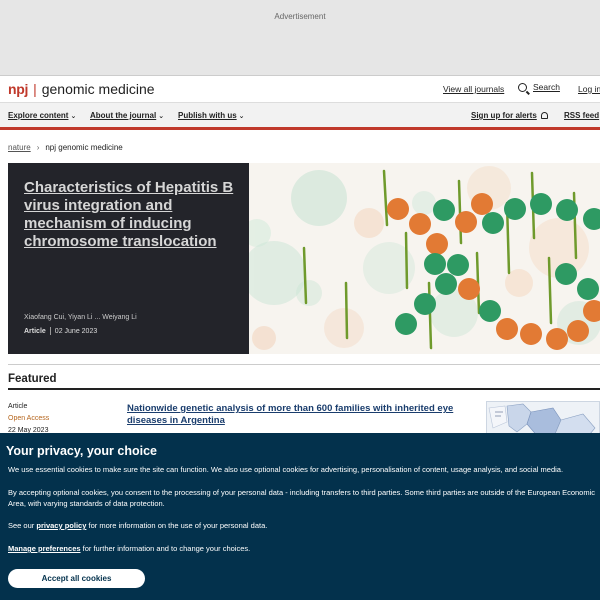 This screenshot has height=600, width=600. I want to click on featured-heading: Featured, so click(304, 377).